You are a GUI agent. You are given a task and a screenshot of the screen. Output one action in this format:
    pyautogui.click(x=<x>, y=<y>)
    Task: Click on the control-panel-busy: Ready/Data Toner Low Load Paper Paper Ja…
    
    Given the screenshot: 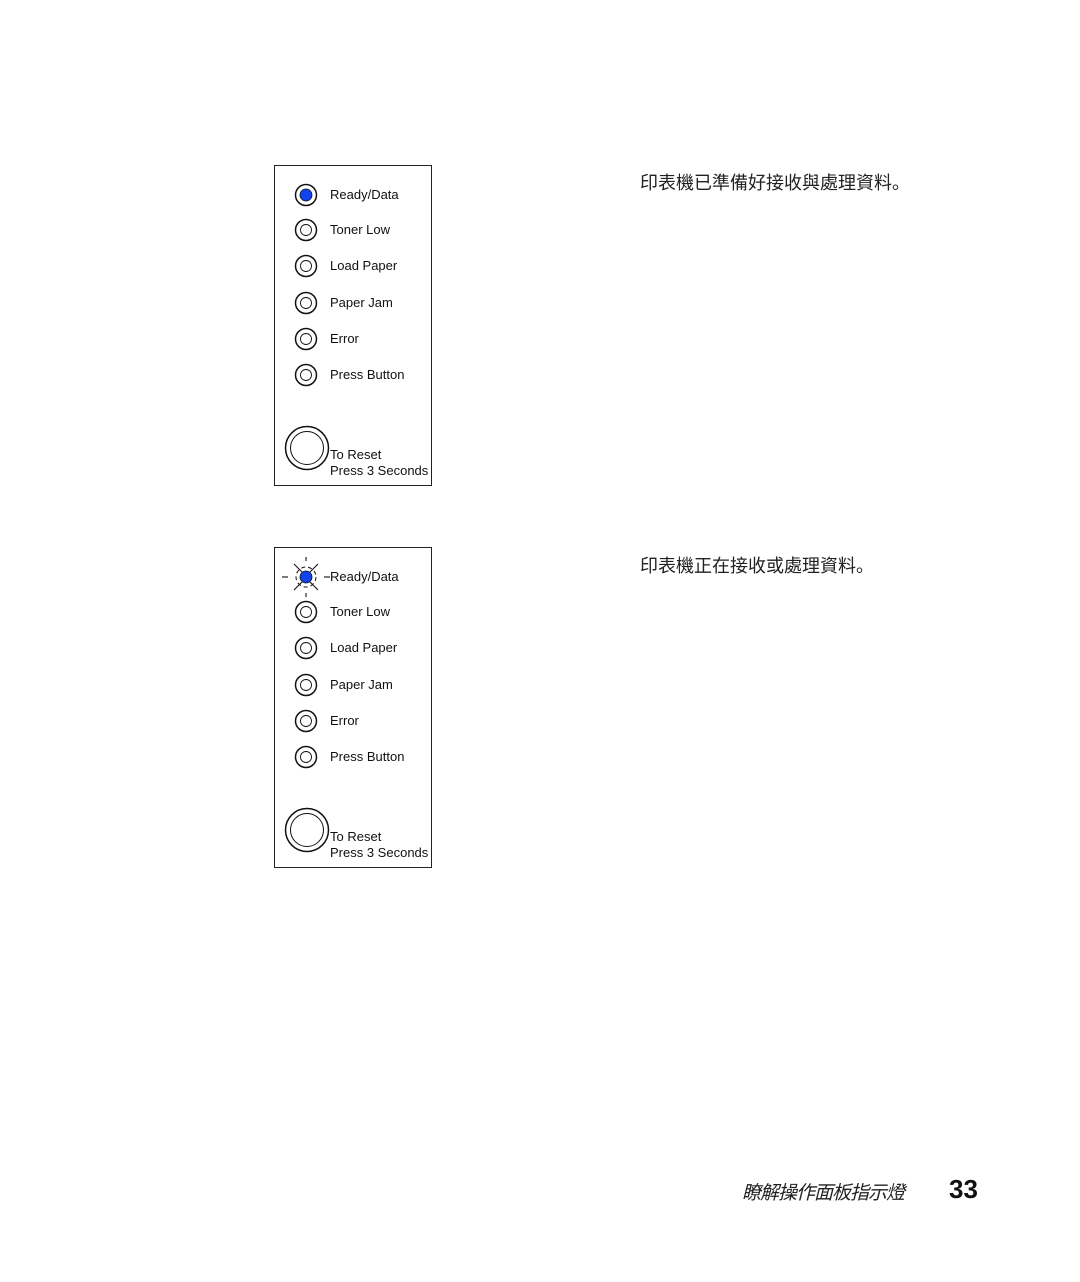 What is the action you would take?
    pyautogui.click(x=353, y=707)
    